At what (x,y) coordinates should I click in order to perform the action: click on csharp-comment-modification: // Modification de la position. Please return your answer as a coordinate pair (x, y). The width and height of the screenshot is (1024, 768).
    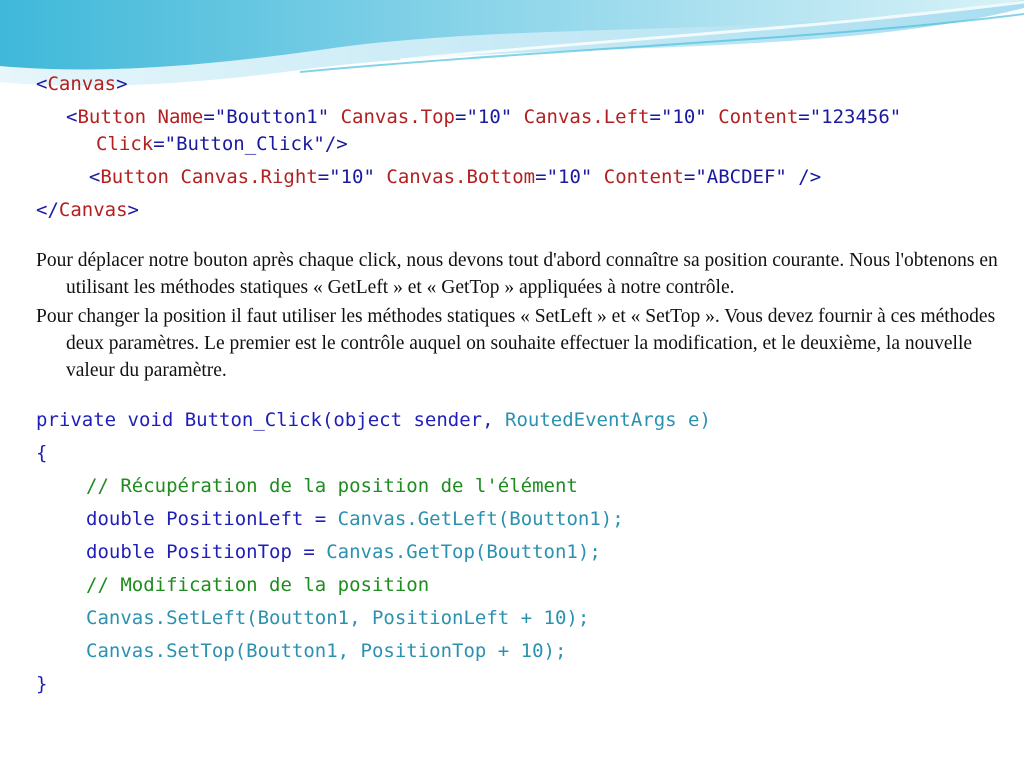
    Looking at the image, I should click on (258, 585).